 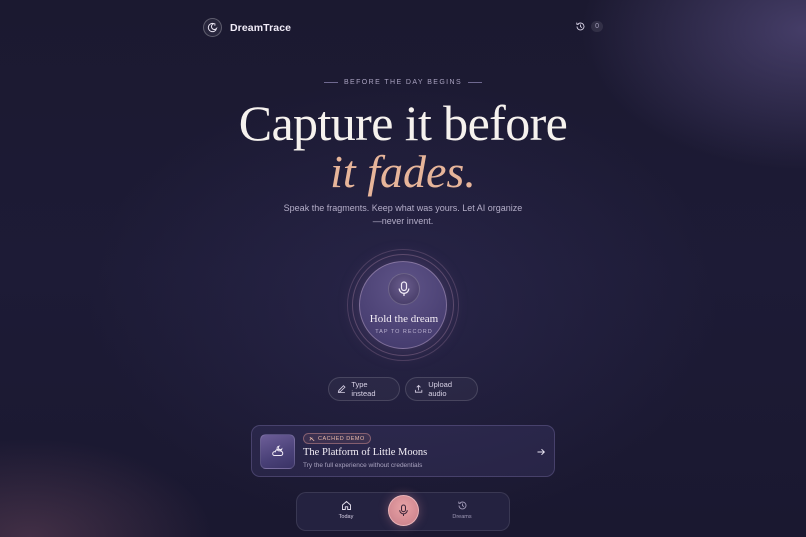 I want to click on subtitle-line: —never invent., so click(x=403, y=221).